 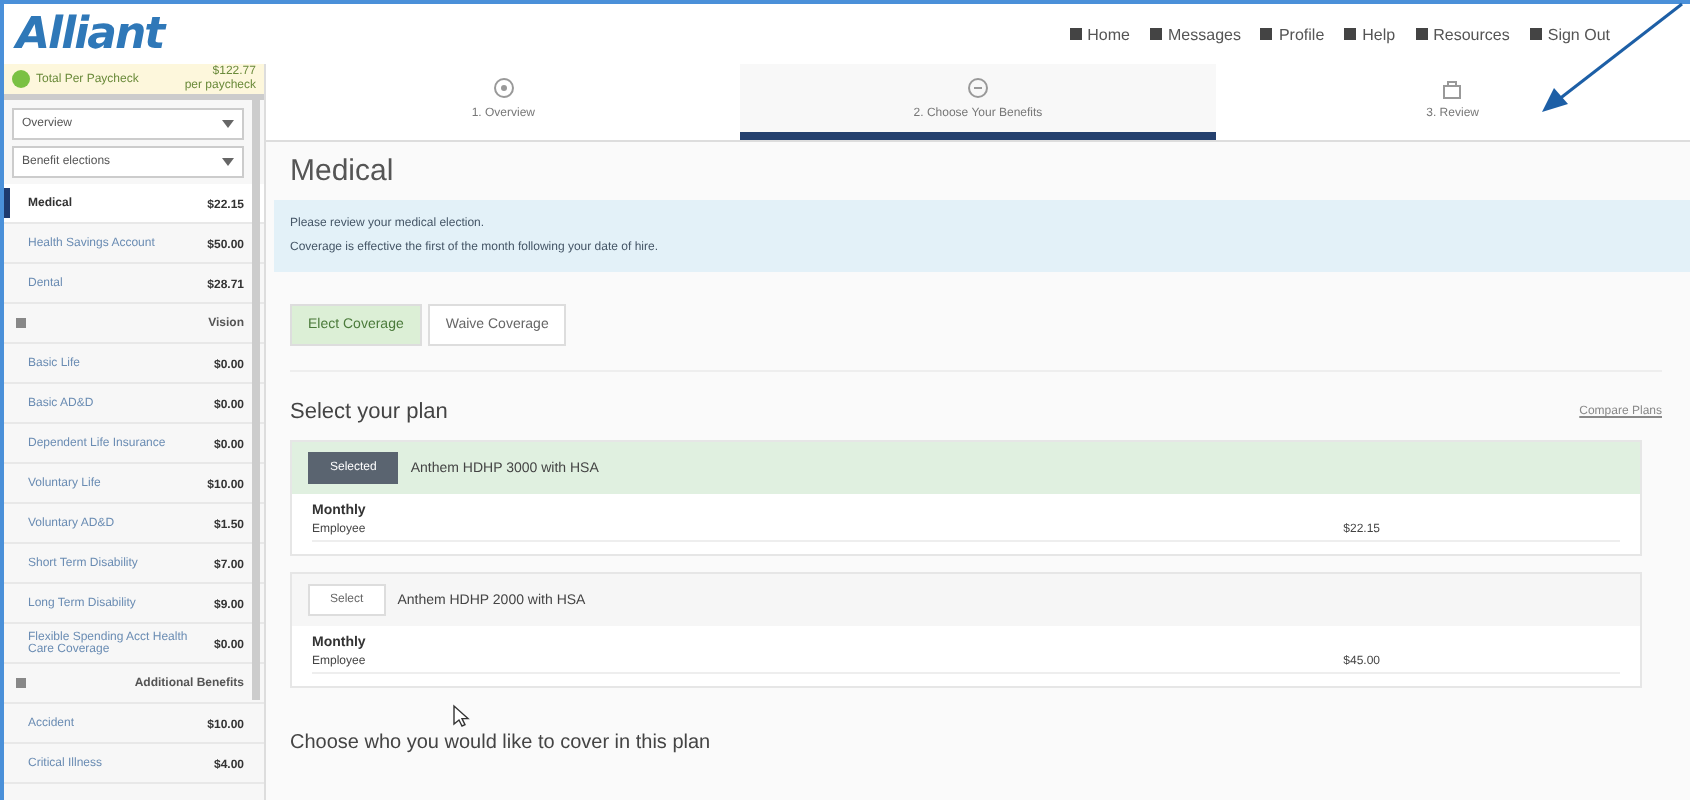 What do you see at coordinates (1462, 34) in the screenshot?
I see `nav-link: Resources` at bounding box center [1462, 34].